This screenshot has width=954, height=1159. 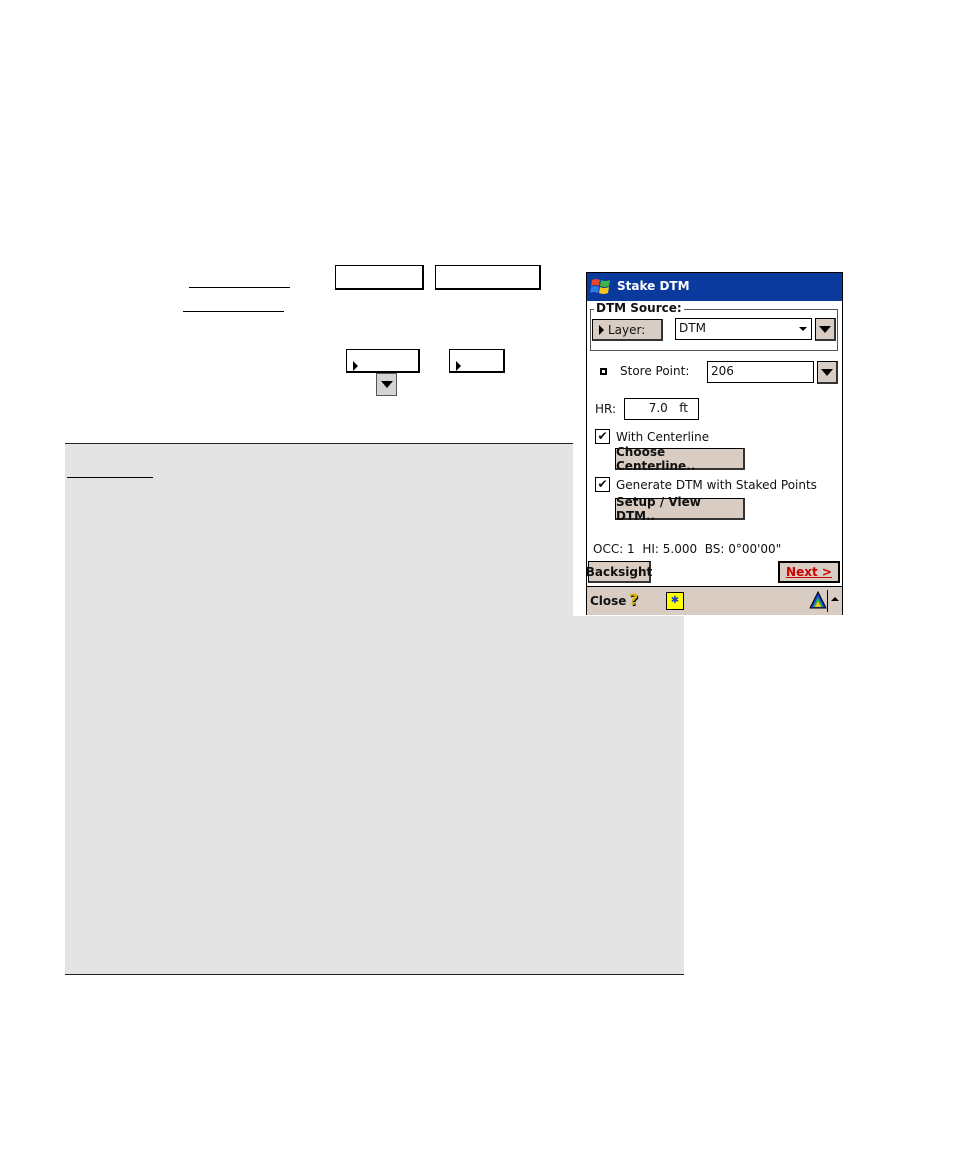 I want to click on with-centerline-label: With Centerline, so click(x=663, y=437).